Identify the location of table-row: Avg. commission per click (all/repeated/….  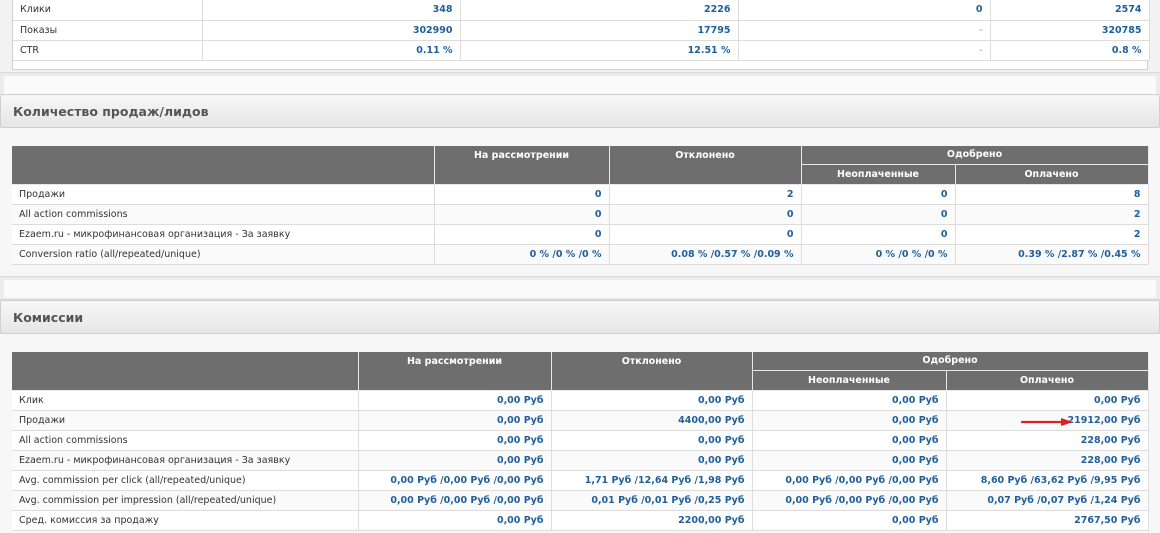
(580, 480).